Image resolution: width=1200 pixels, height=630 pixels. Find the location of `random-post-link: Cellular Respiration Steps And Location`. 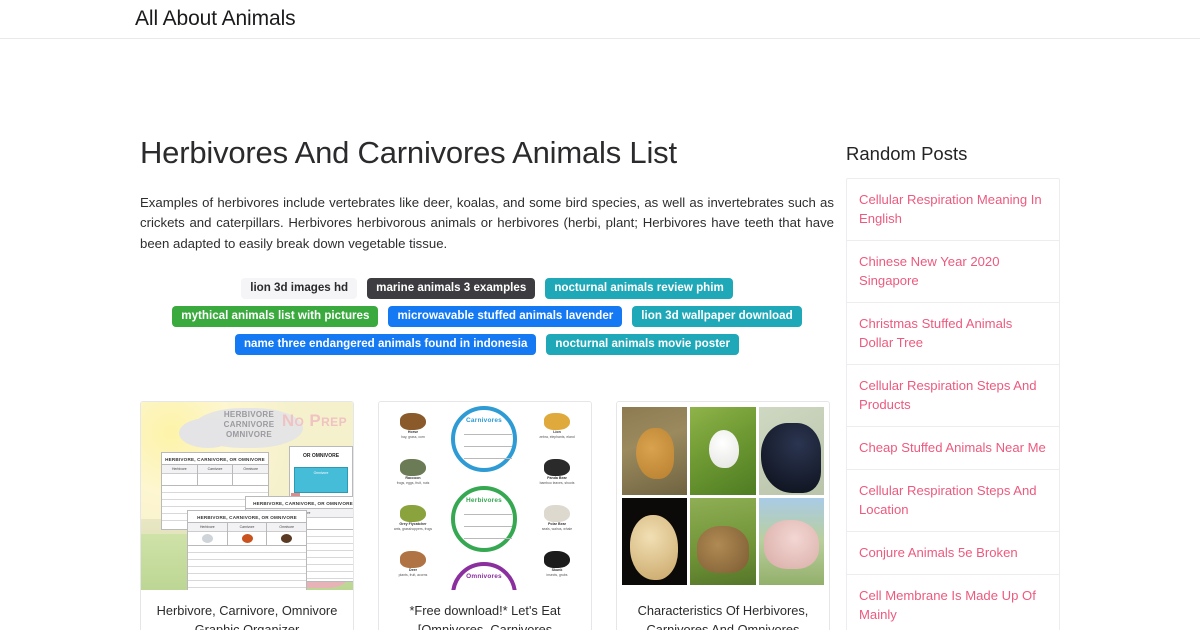

random-post-link: Cellular Respiration Steps And Location is located at coordinates (953, 500).